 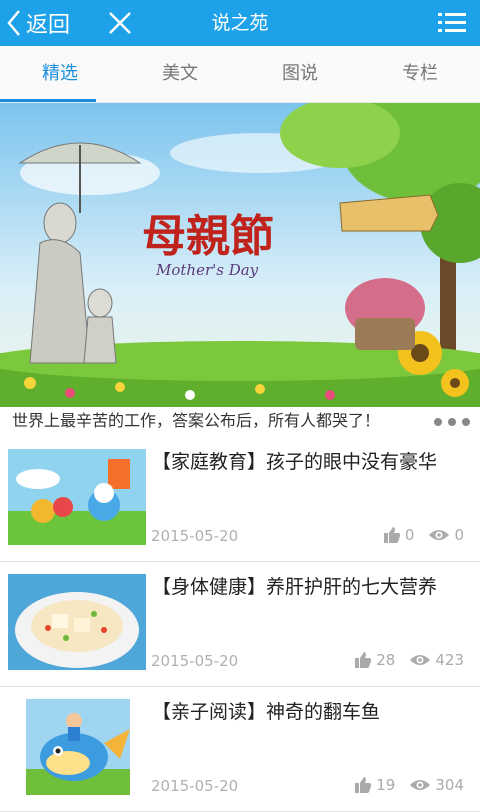 What do you see at coordinates (386, 785) in the screenshot?
I see `like-count: 19` at bounding box center [386, 785].